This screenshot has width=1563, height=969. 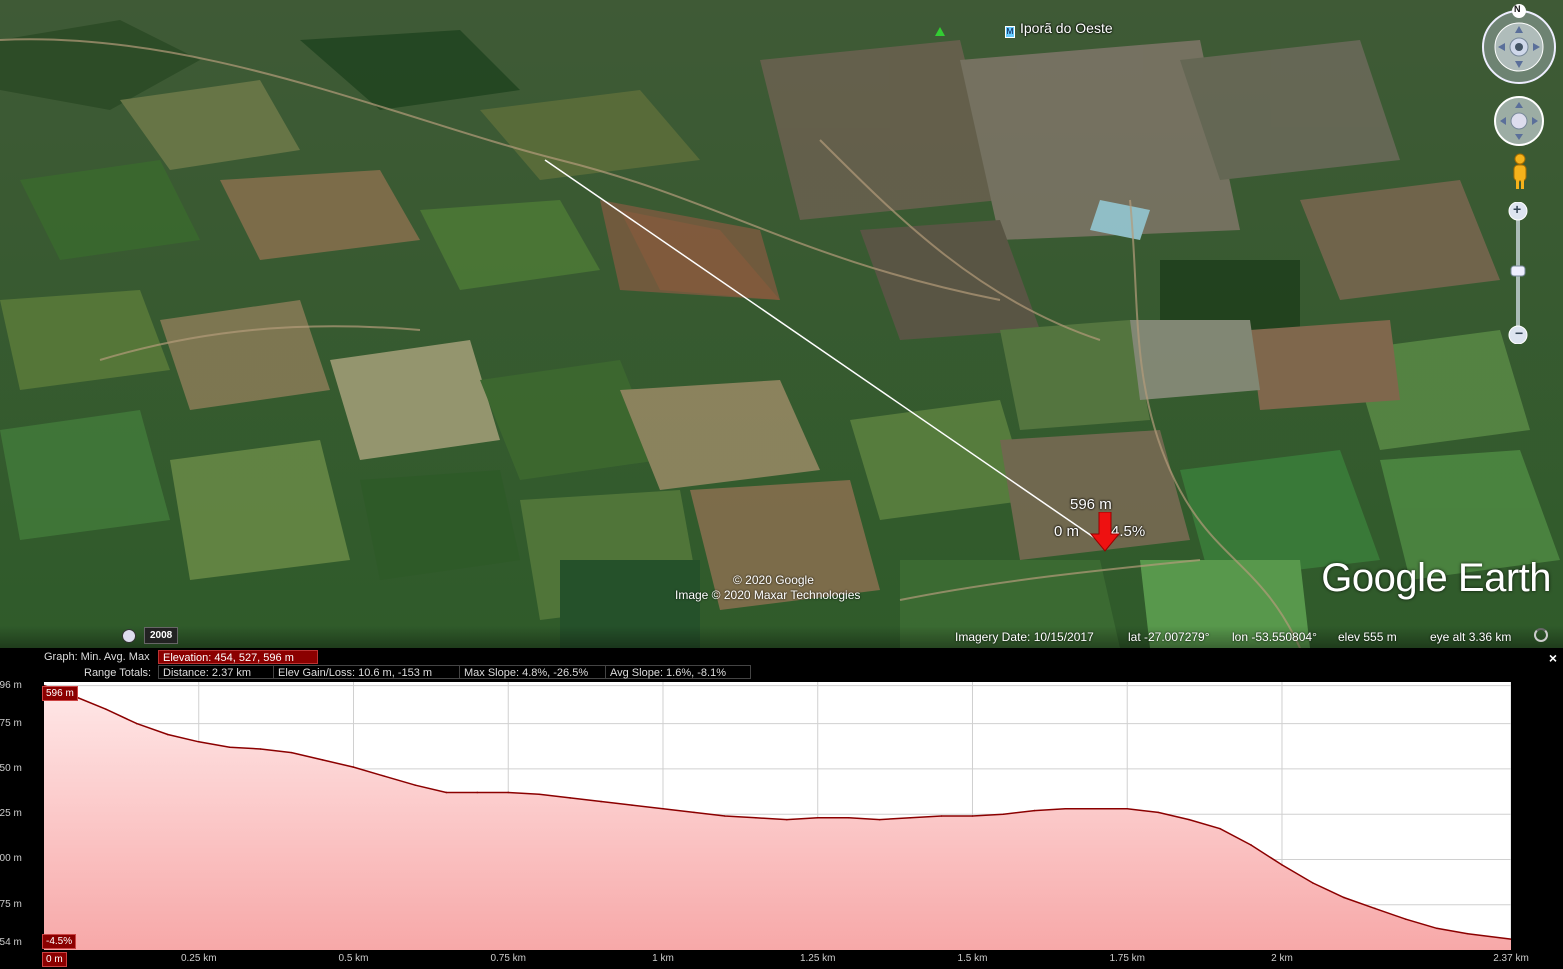 I want to click on close-profile-button: ×, so click(x=1553, y=658).